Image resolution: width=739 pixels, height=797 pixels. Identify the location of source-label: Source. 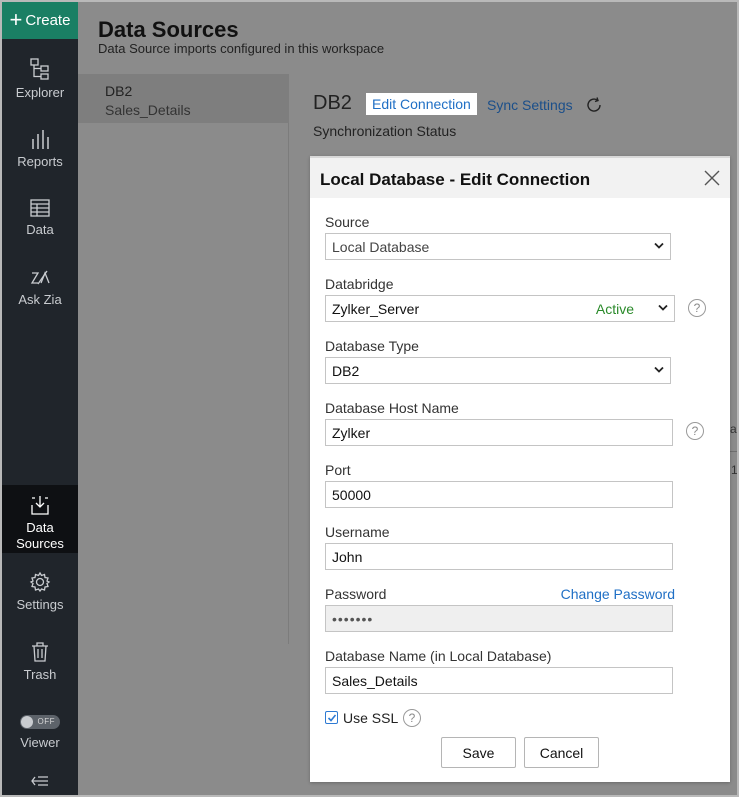
(347, 222).